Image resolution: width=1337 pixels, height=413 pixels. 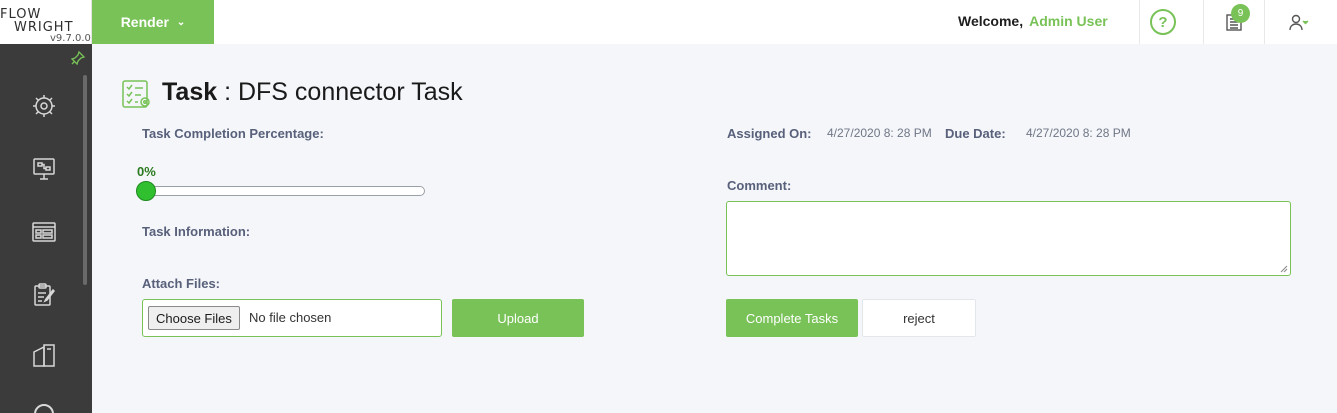 I want to click on welcome-message: Welcome, Admin User, so click(x=1033, y=21).